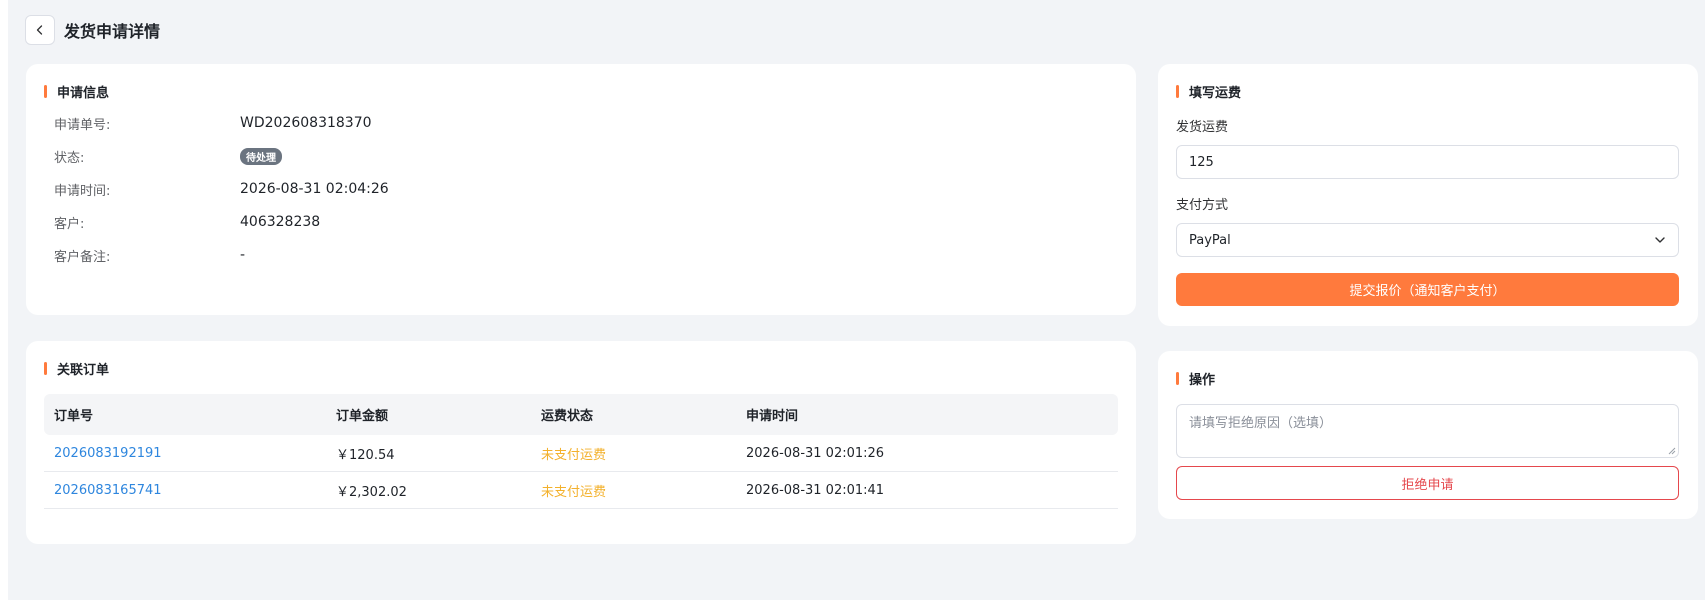 The height and width of the screenshot is (600, 1705). I want to click on order-number-link: 2026083165741, so click(190, 490).